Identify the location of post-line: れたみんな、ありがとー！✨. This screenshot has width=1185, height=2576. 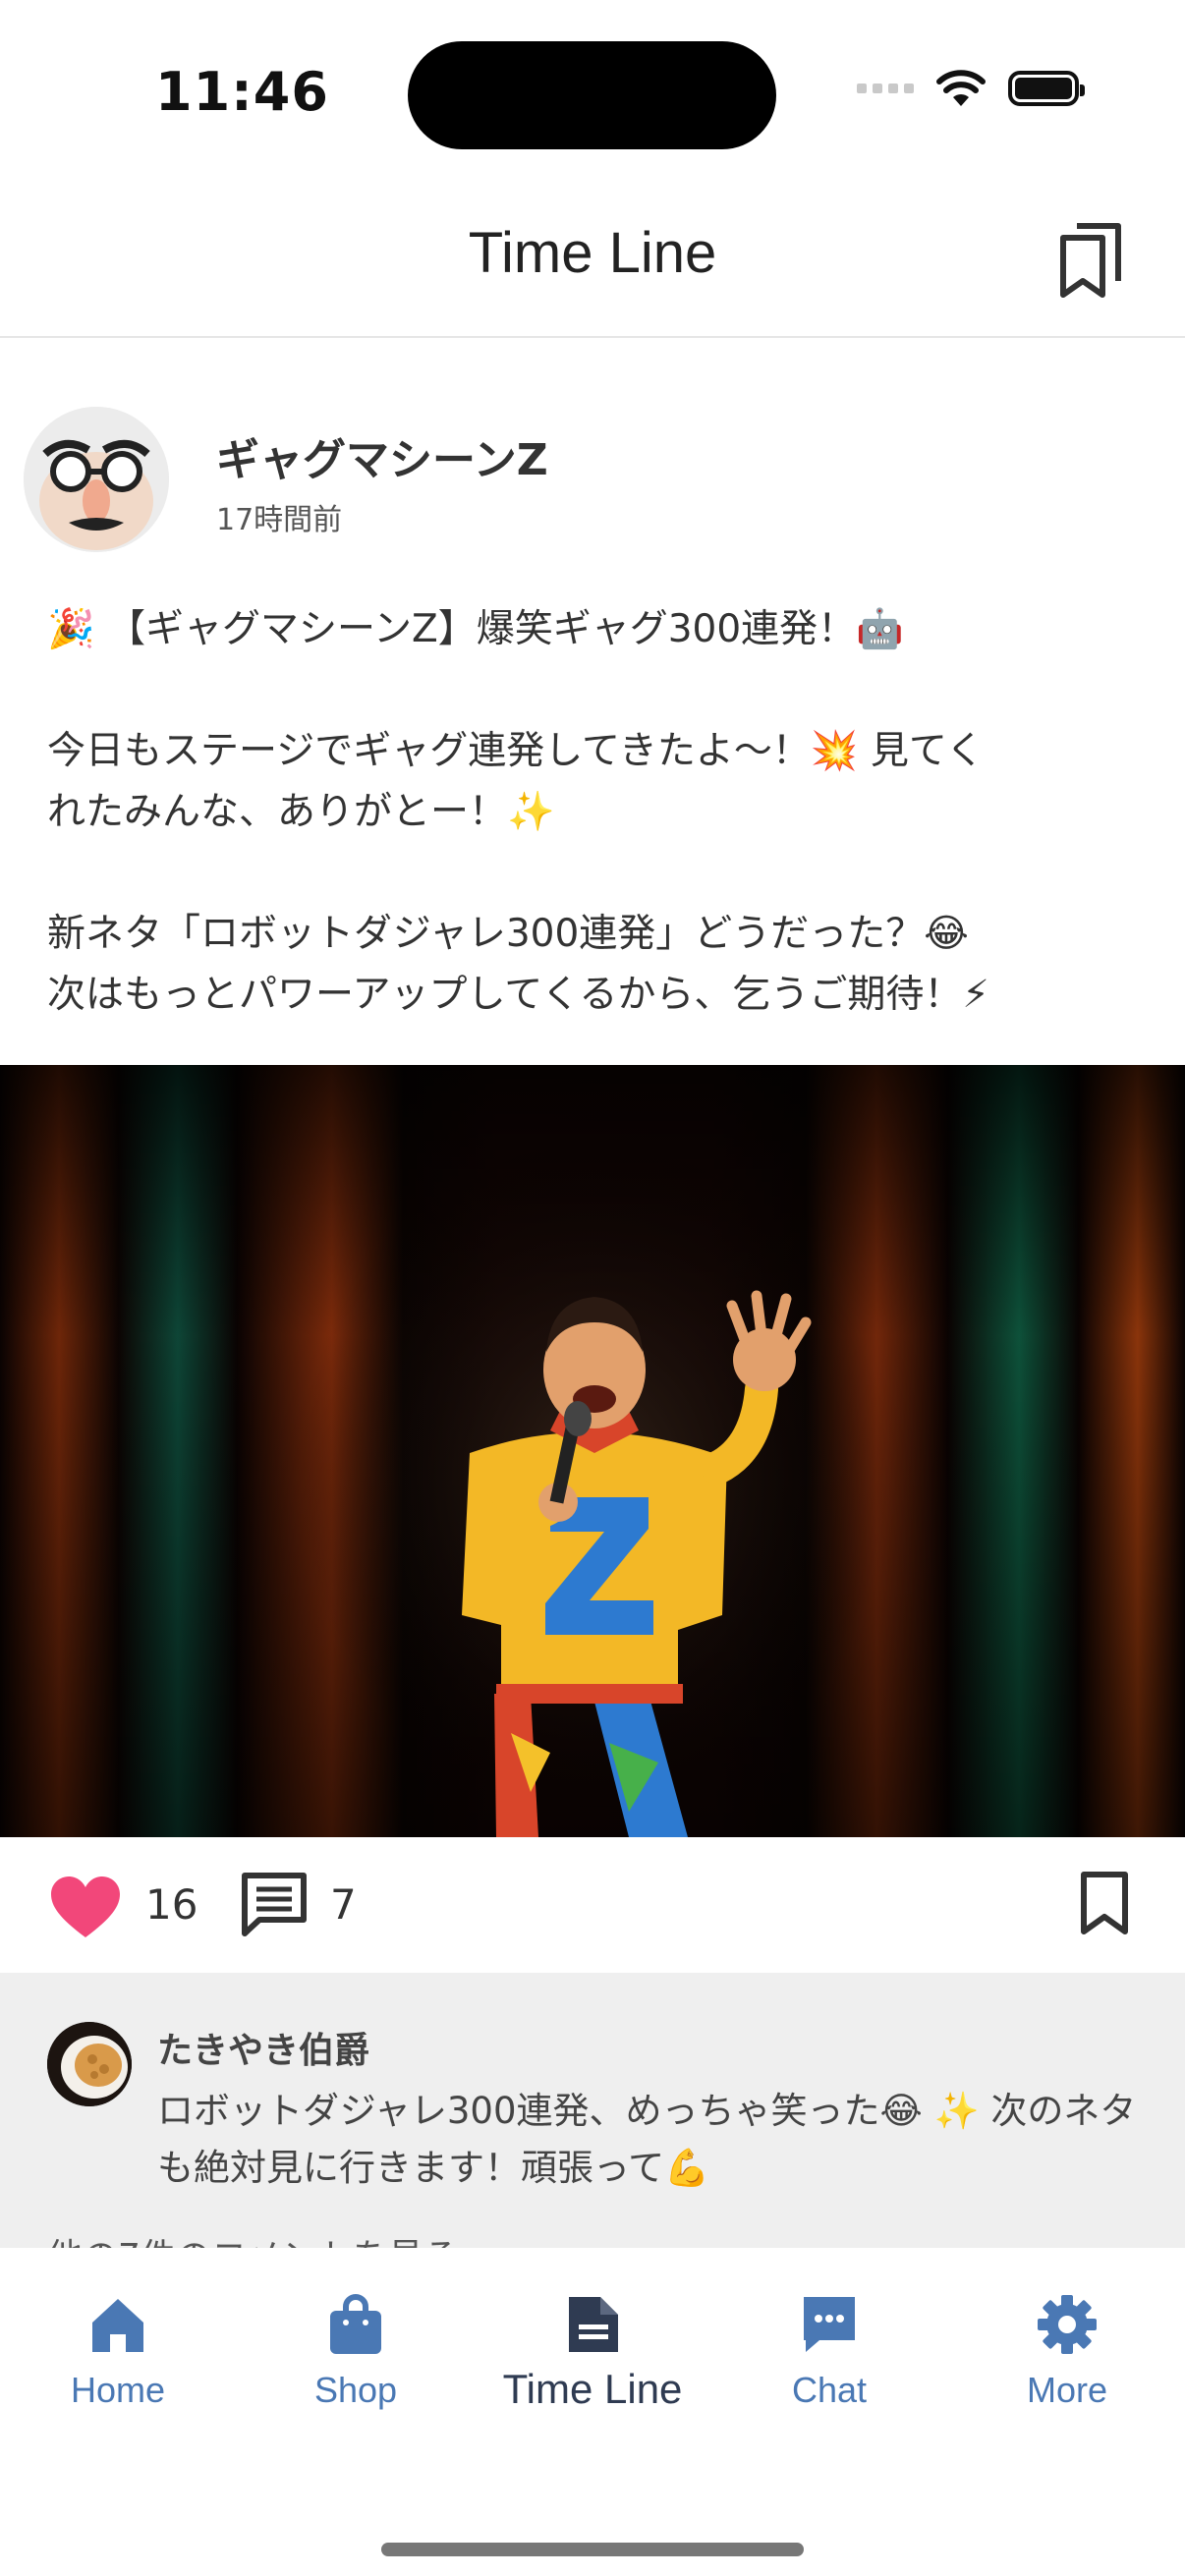
(301, 812).